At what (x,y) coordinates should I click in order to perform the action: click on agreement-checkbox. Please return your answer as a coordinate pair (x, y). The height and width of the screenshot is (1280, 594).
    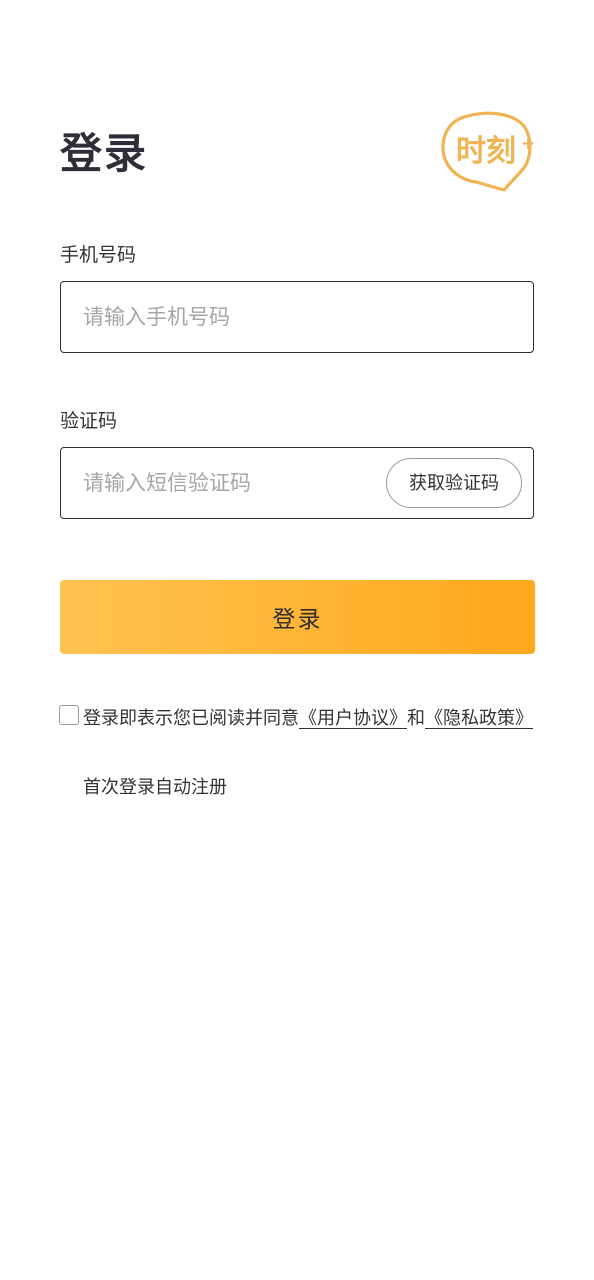
    Looking at the image, I should click on (69, 715).